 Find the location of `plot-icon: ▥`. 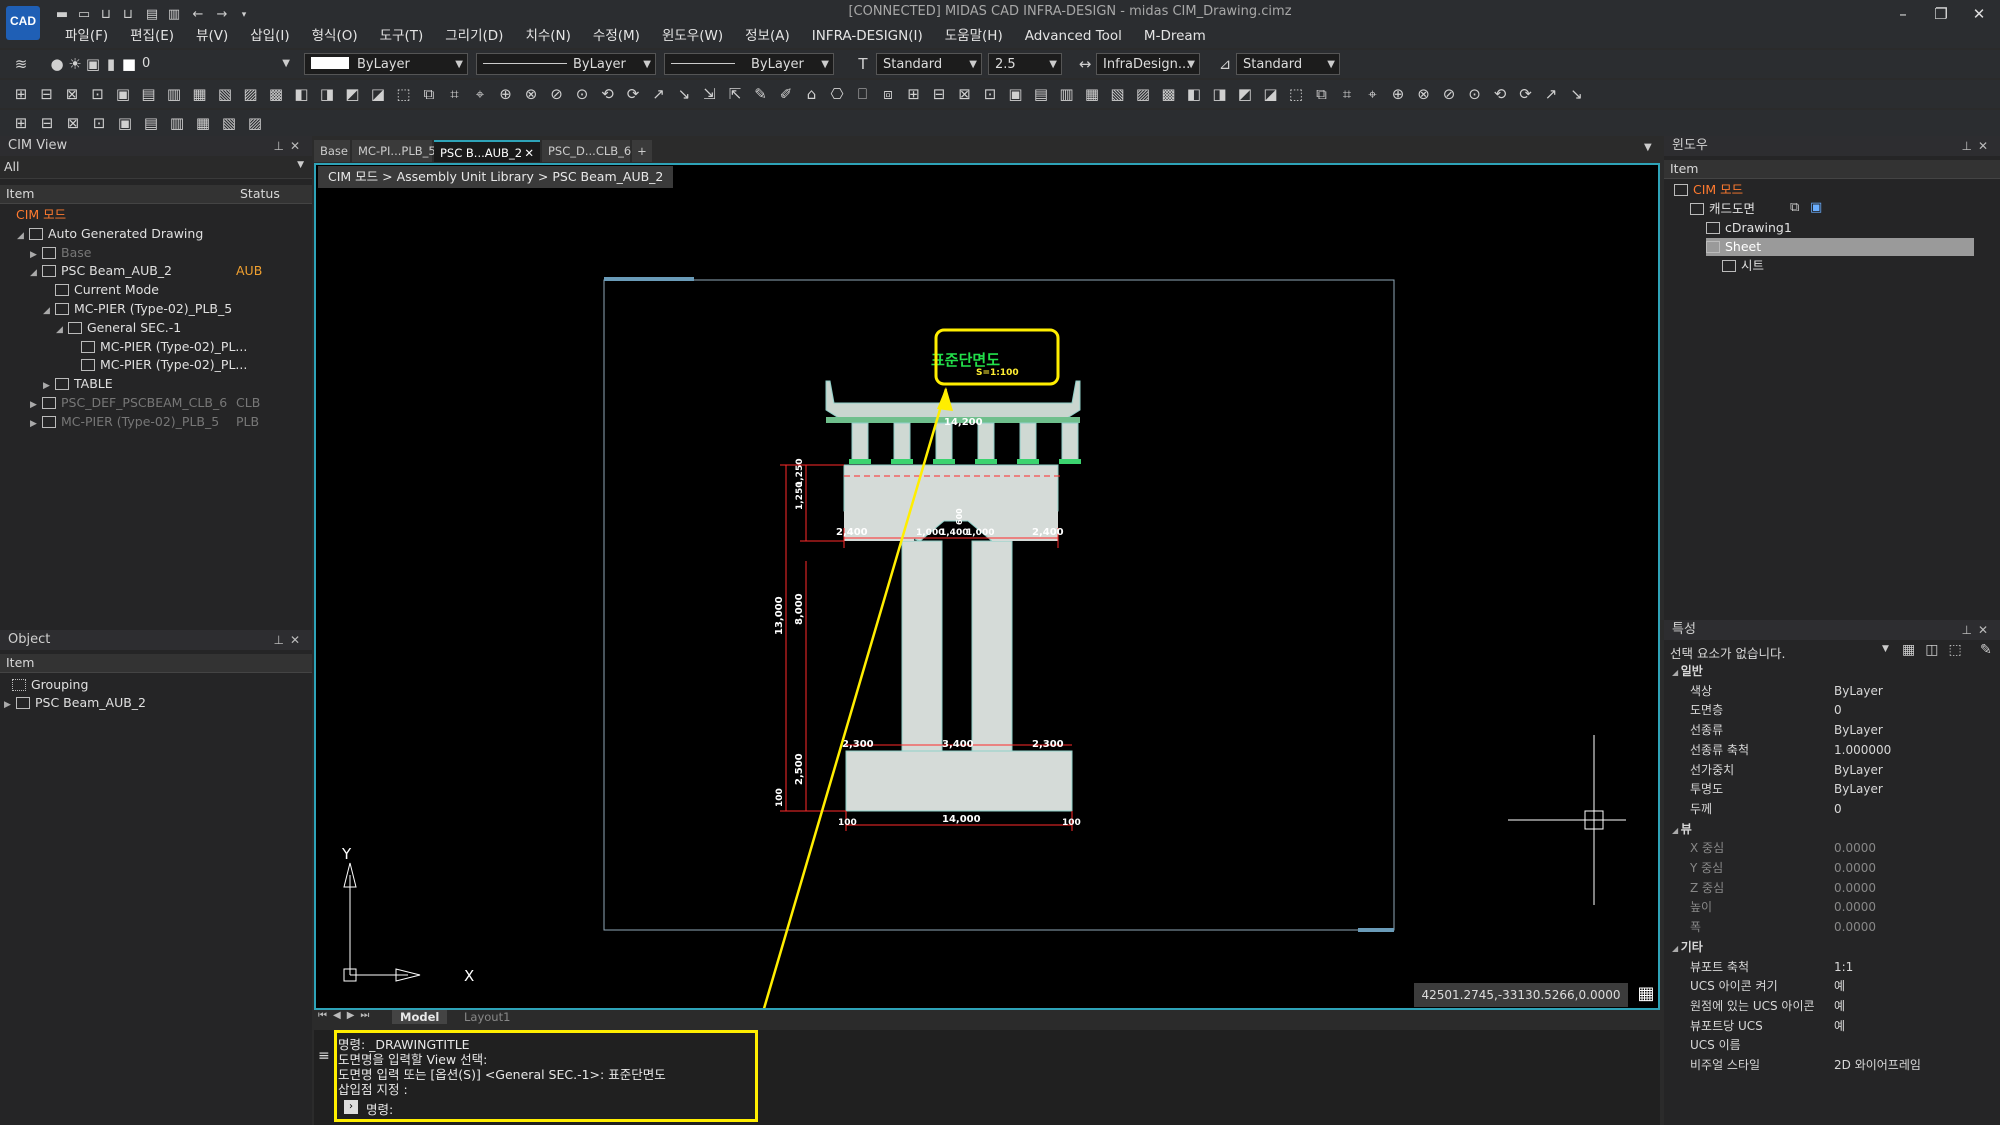

plot-icon: ▥ is located at coordinates (174, 15).